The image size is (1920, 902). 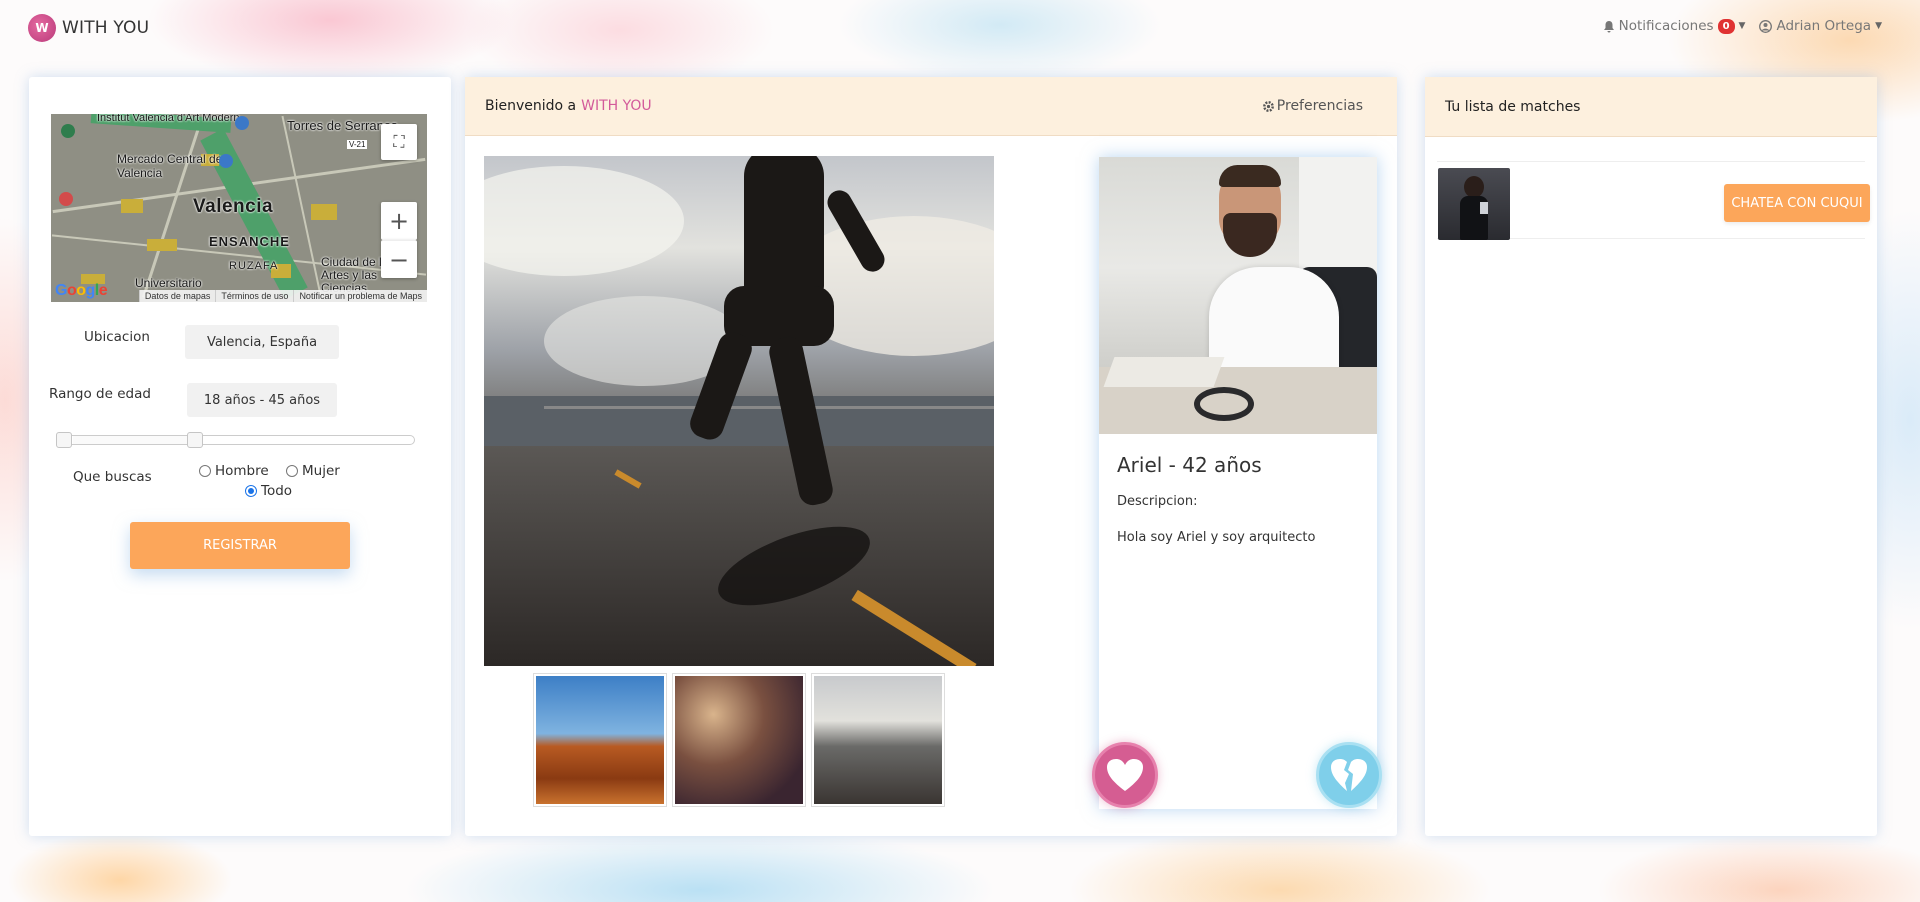 What do you see at coordinates (81, 290) in the screenshot?
I see `google-logo: Google` at bounding box center [81, 290].